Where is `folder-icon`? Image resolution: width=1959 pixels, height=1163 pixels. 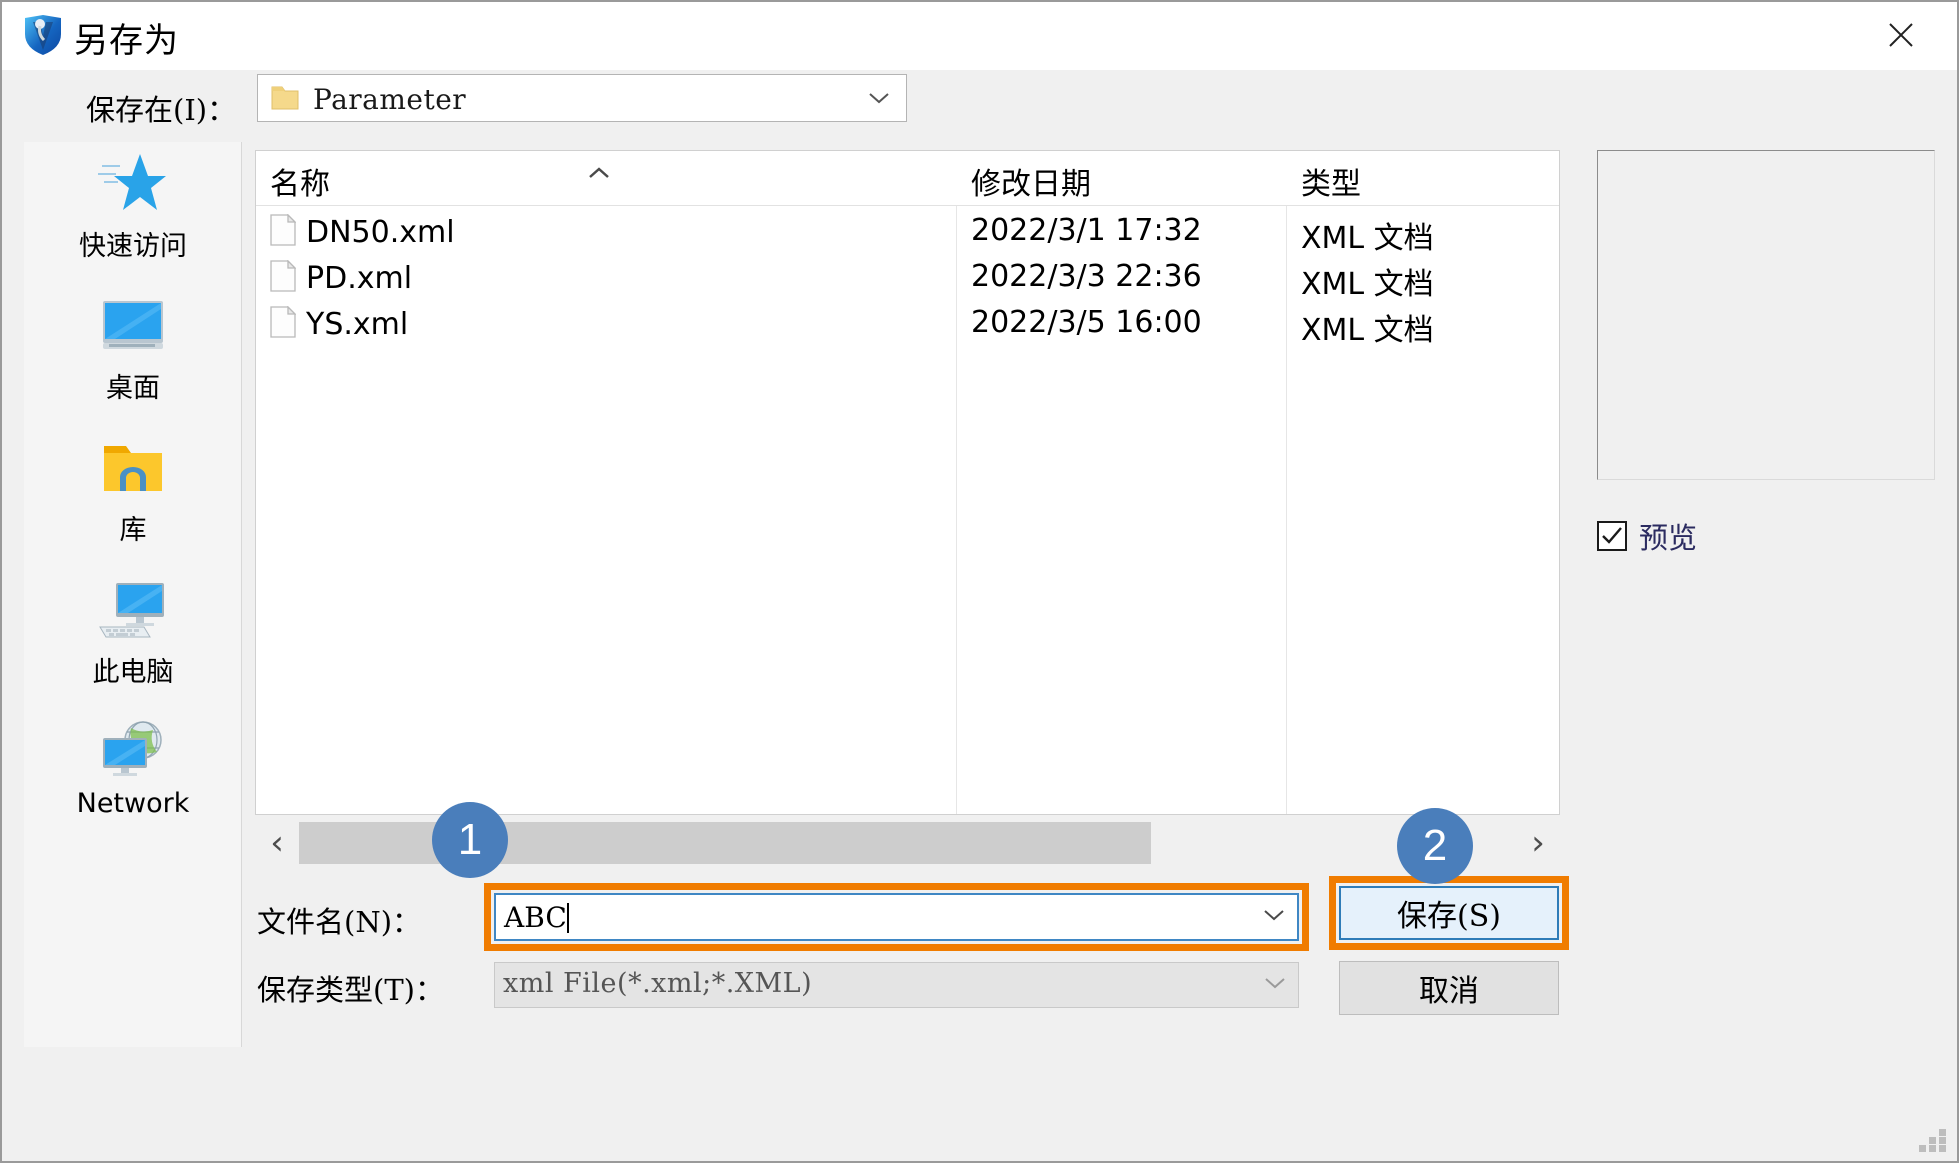
folder-icon is located at coordinates (285, 98).